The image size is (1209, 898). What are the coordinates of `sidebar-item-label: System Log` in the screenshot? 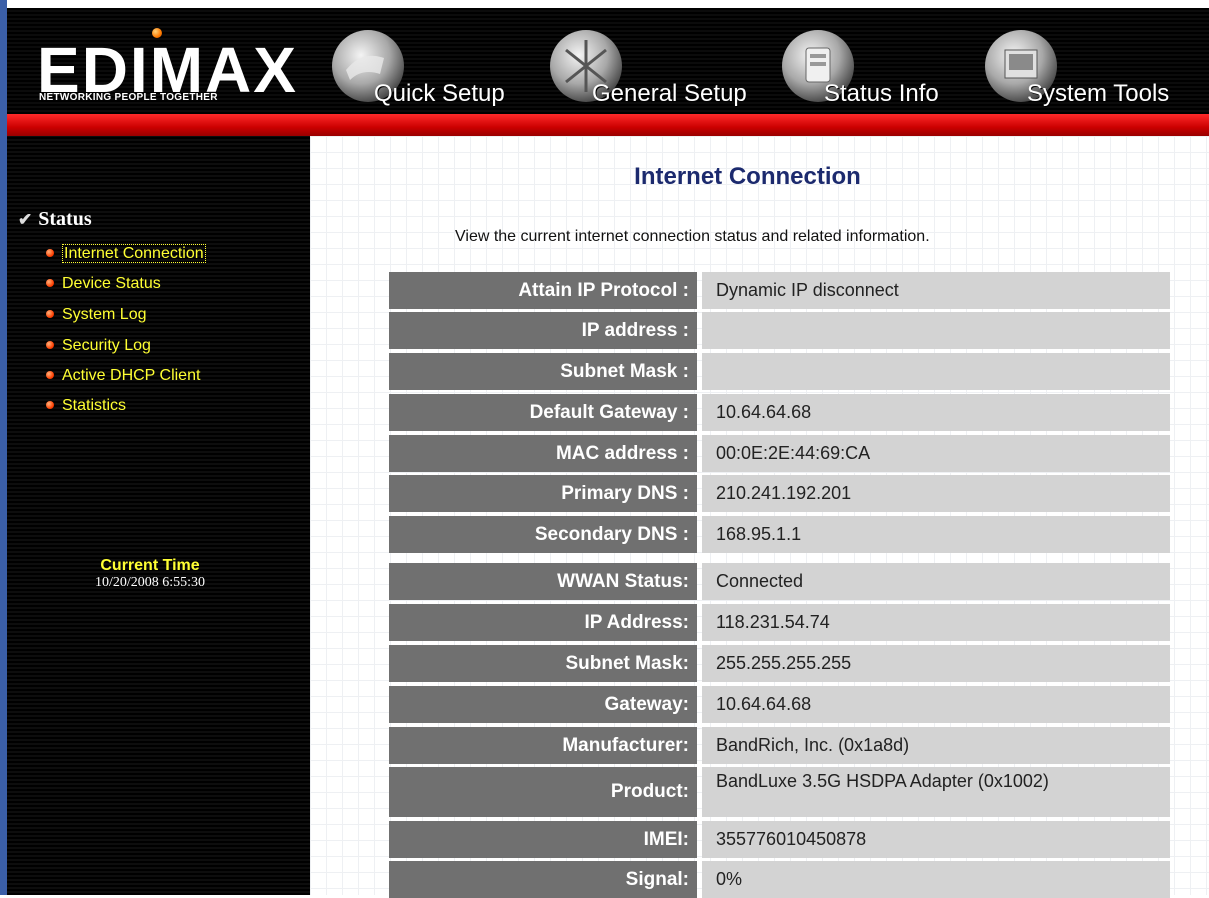 It's located at (104, 314).